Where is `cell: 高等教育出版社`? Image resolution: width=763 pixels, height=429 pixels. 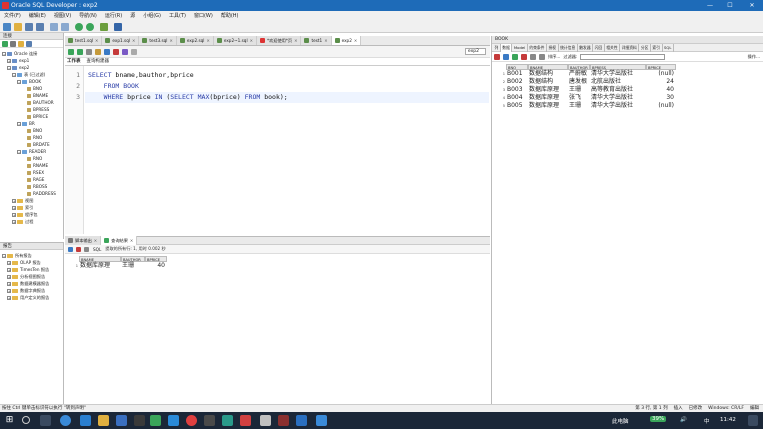 cell: 高等教育出版社 is located at coordinates (618, 90).